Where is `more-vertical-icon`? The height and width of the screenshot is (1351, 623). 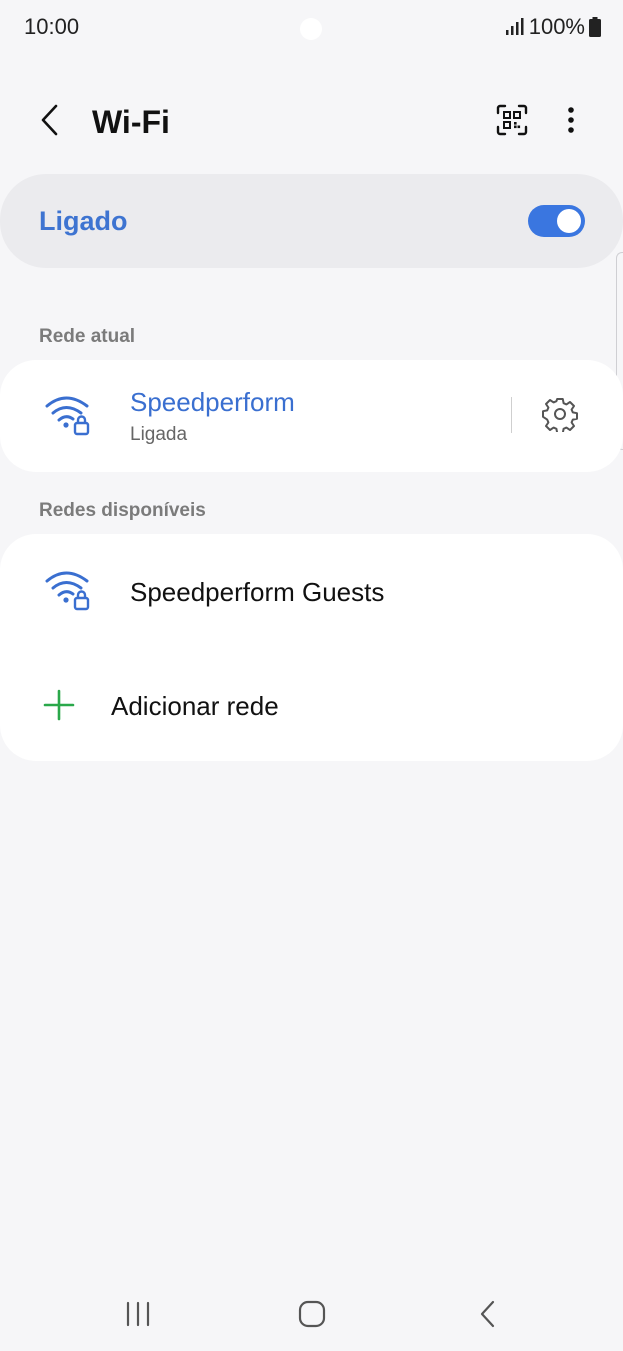
more-vertical-icon is located at coordinates (571, 122).